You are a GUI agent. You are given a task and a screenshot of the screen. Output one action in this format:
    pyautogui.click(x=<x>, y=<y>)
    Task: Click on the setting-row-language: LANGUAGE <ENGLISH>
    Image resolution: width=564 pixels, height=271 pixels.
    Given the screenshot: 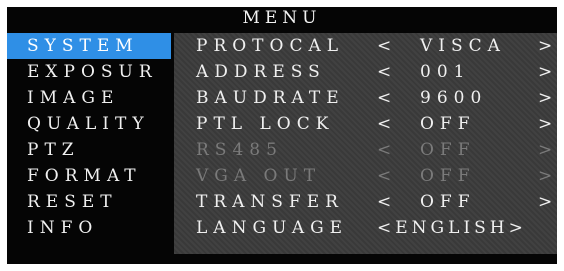 What is the action you would take?
    pyautogui.click(x=365, y=228)
    